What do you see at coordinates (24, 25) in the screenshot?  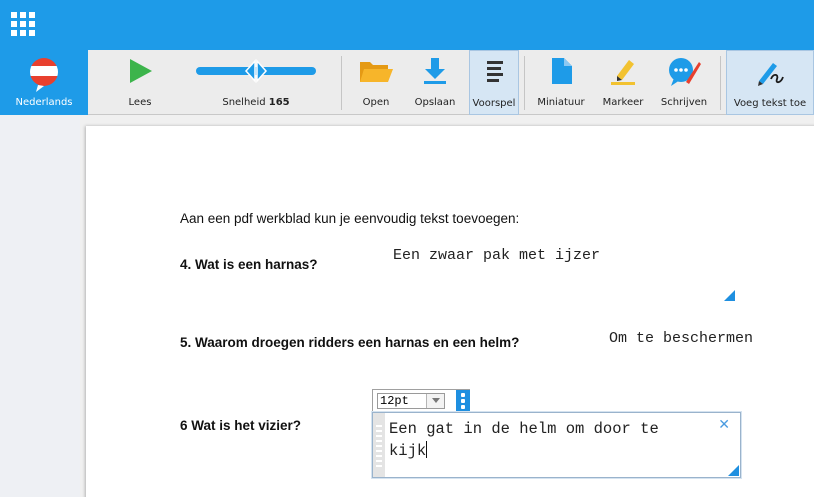 I see `grid-icon` at bounding box center [24, 25].